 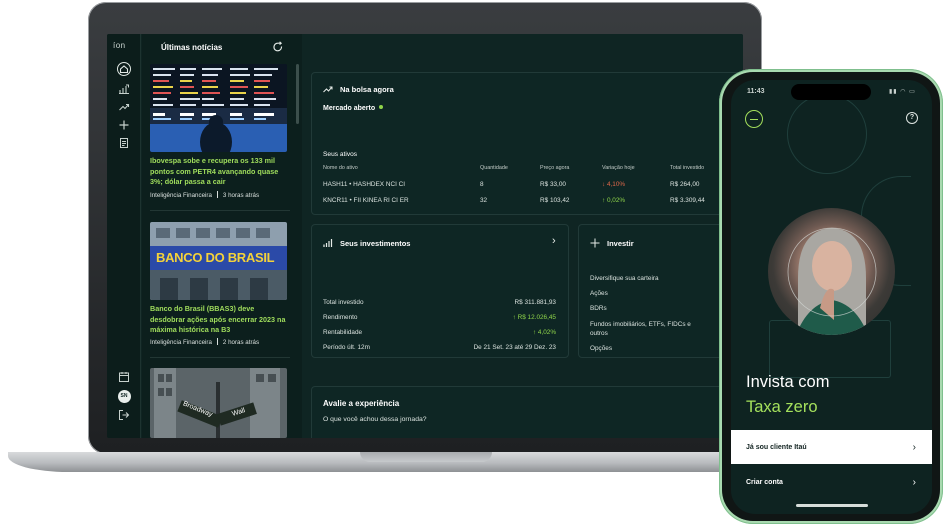 I want to click on news-meta: Inteligência Financeira 3 horas atrás, so click(x=204, y=195).